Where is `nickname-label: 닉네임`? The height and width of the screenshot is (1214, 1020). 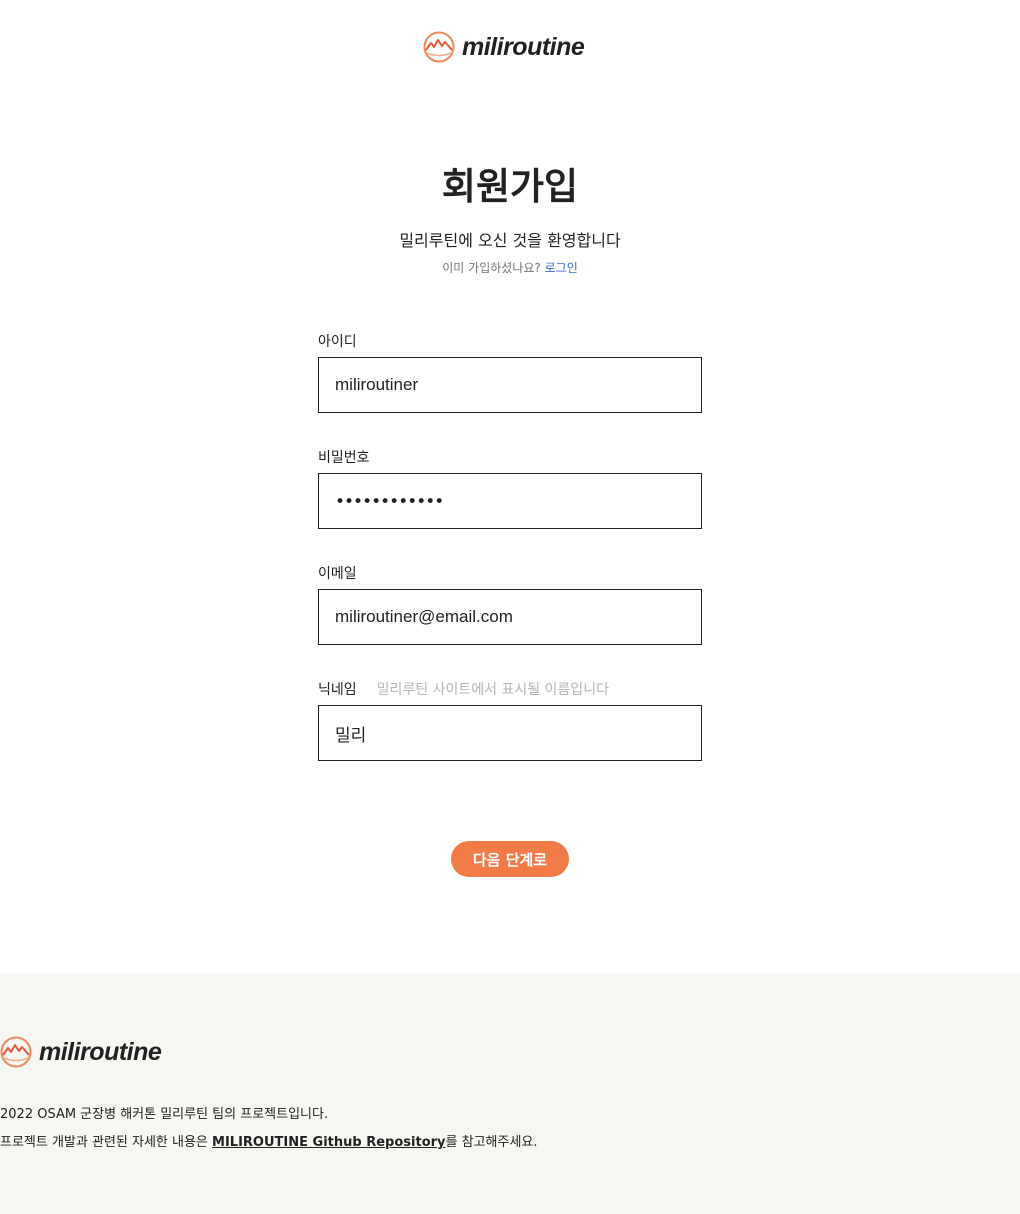 nickname-label: 닉네임 is located at coordinates (337, 690).